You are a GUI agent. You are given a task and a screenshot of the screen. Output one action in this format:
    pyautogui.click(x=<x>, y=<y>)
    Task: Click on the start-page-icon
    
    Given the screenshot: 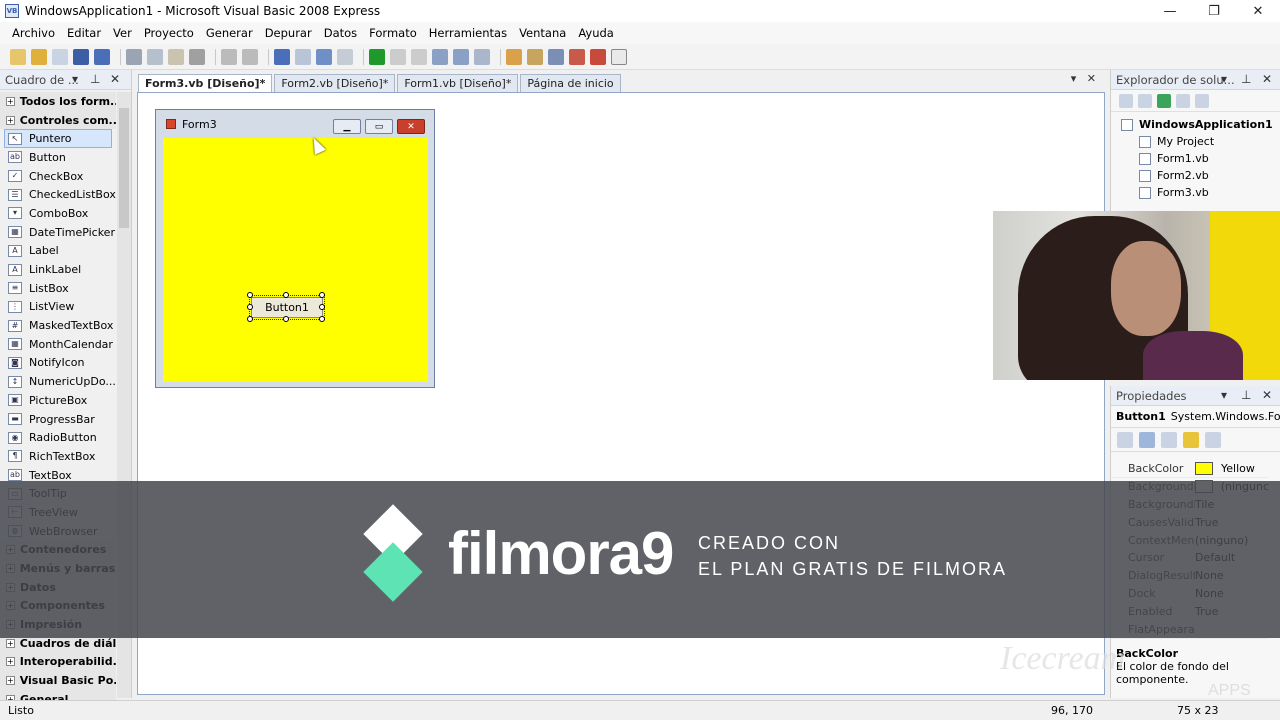 What is the action you would take?
    pyautogui.click(x=598, y=56)
    